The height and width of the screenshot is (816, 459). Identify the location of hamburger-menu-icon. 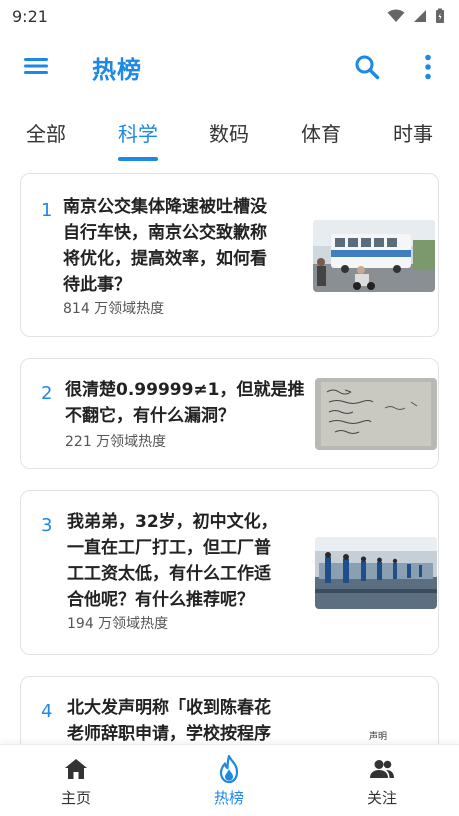
(36, 66).